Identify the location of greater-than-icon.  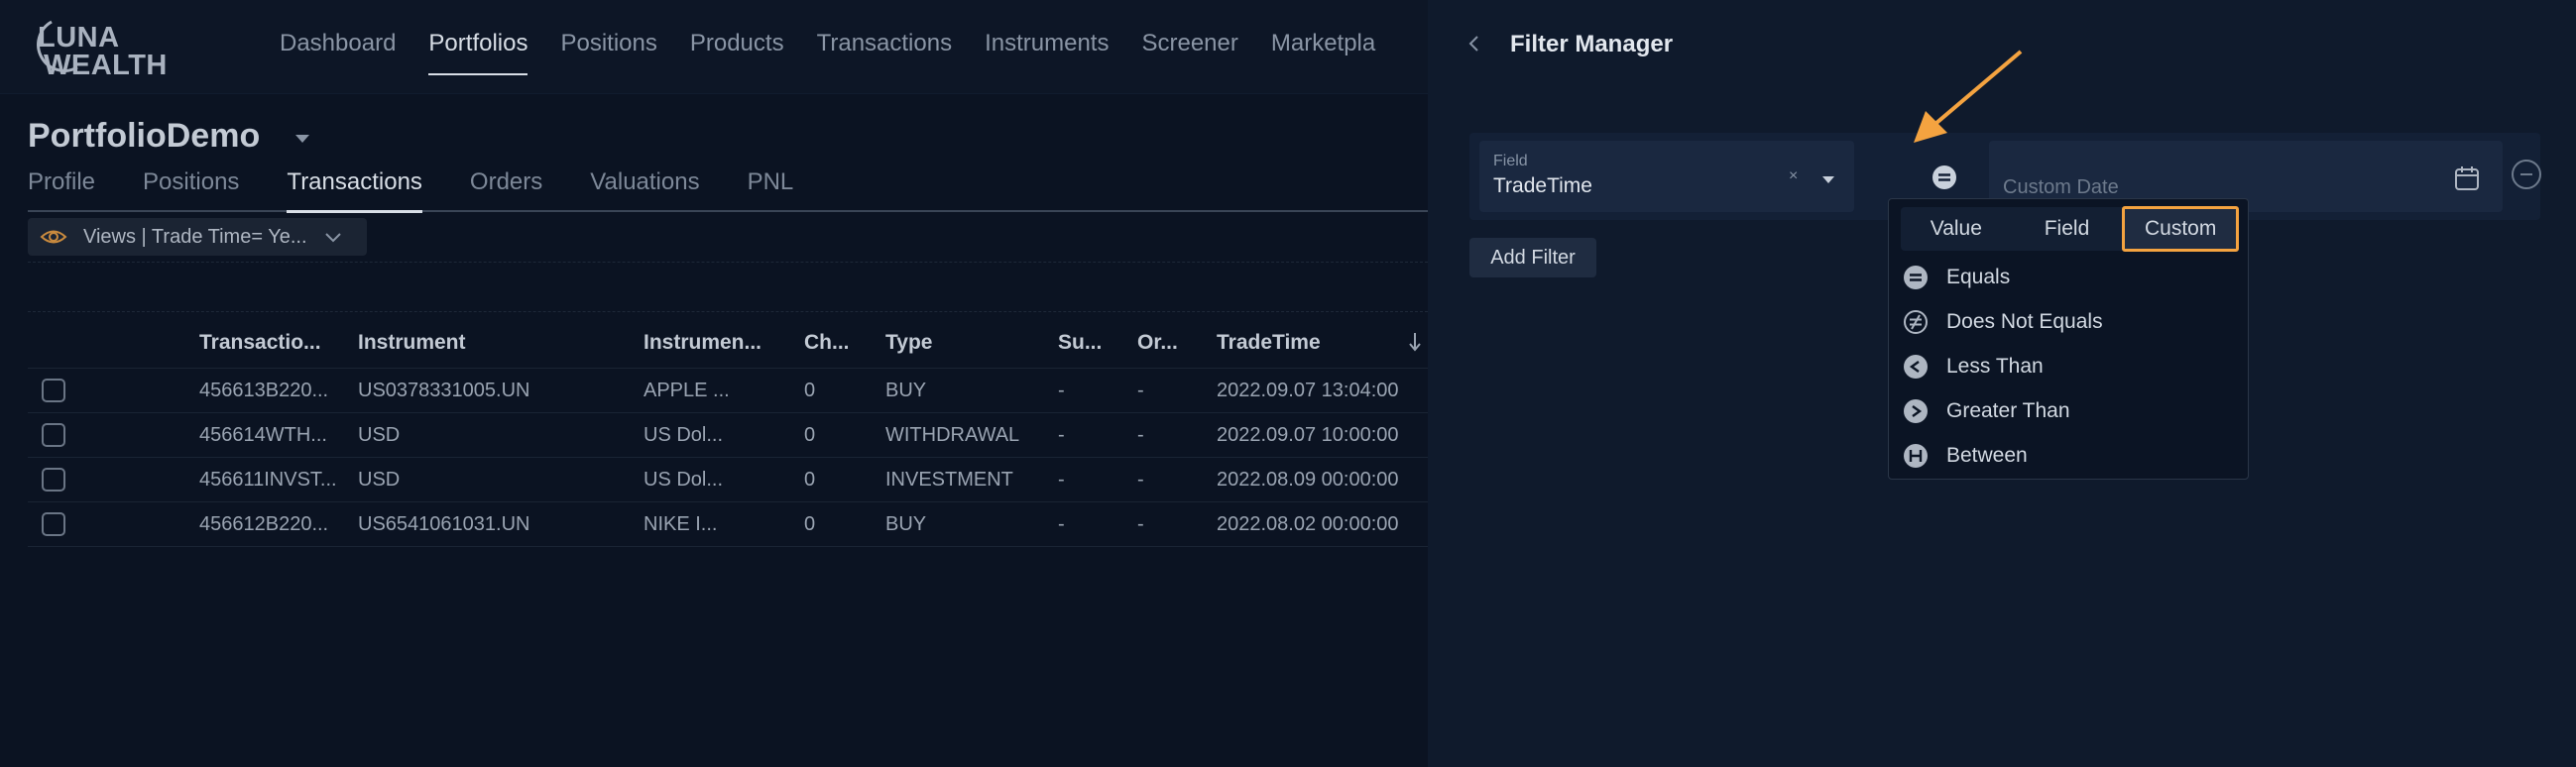
(1916, 411).